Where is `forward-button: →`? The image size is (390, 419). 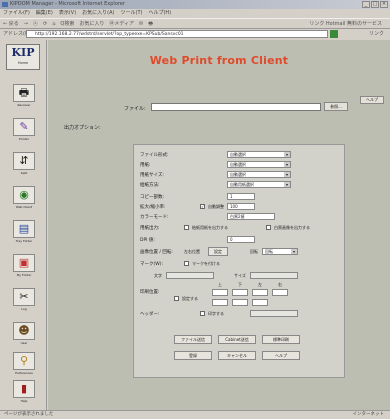
forward-button: → is located at coordinates (26, 23).